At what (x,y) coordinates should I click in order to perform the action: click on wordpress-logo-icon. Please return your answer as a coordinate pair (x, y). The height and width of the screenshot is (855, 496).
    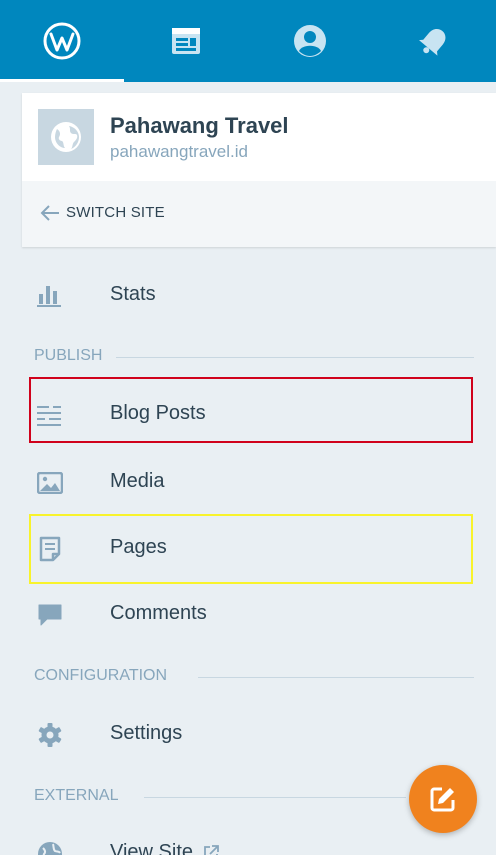
    Looking at the image, I should click on (62, 41).